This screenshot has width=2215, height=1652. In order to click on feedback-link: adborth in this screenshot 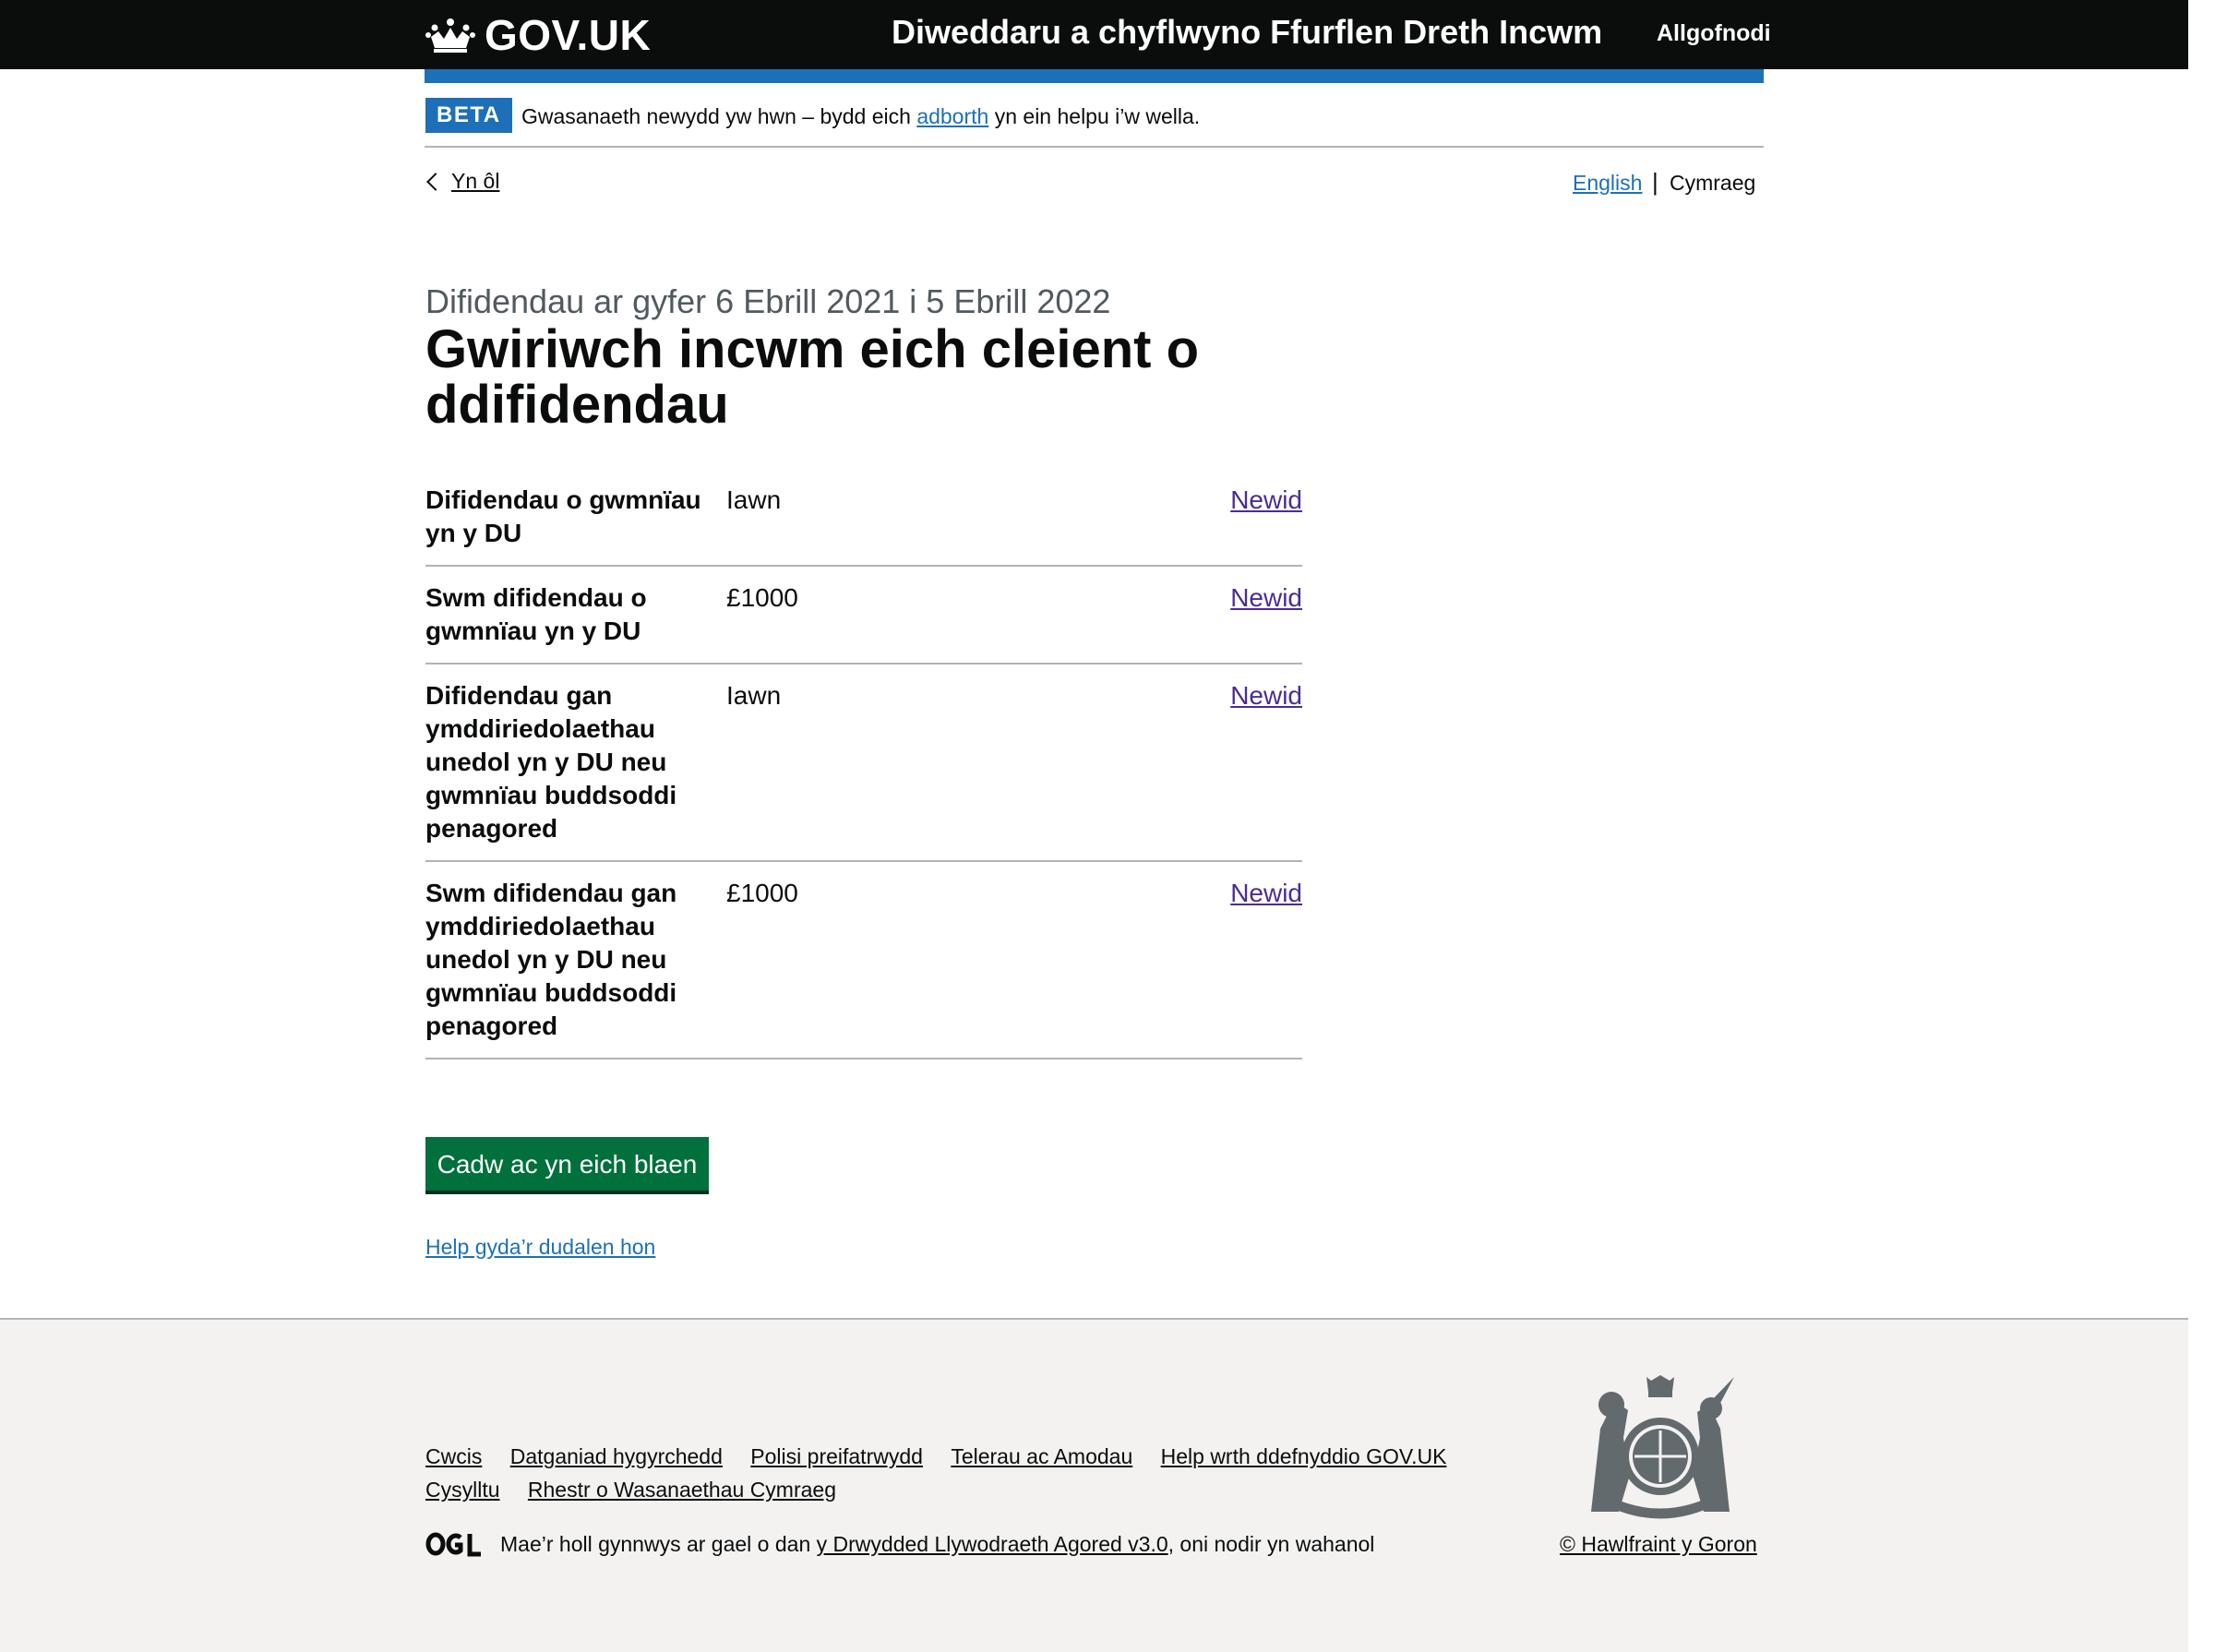, I will do `click(952, 116)`.